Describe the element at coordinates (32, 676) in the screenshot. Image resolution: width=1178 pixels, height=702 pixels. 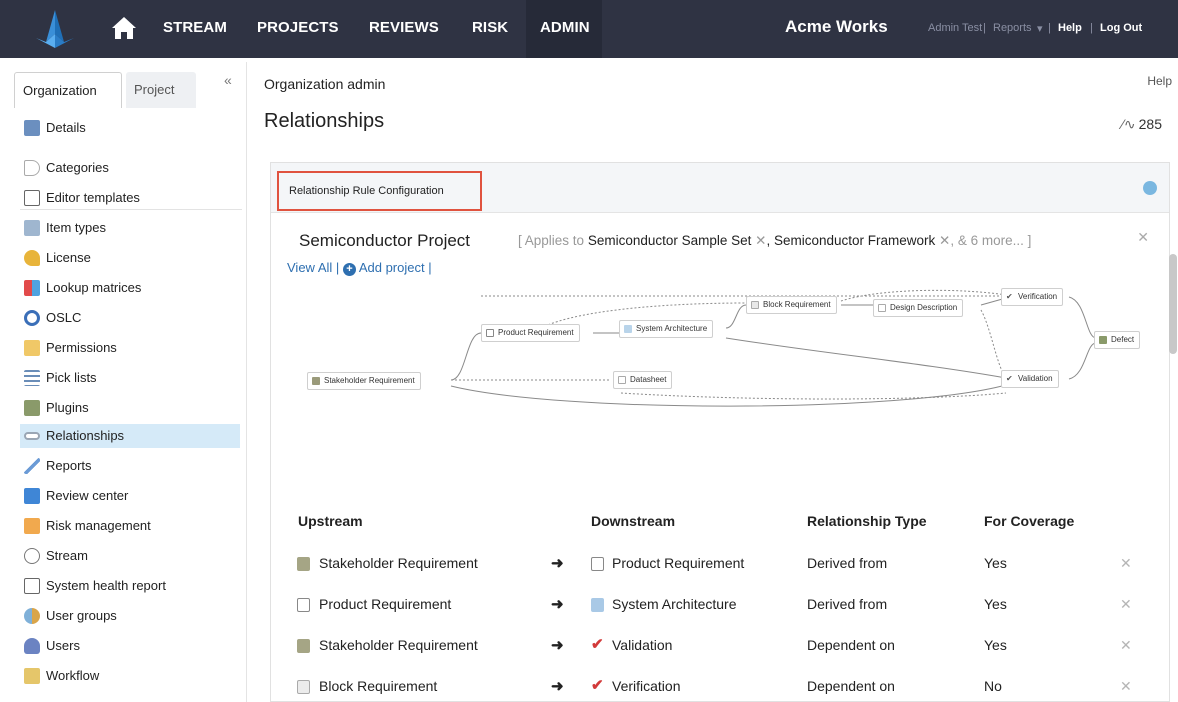
I see `workflow-icon` at that location.